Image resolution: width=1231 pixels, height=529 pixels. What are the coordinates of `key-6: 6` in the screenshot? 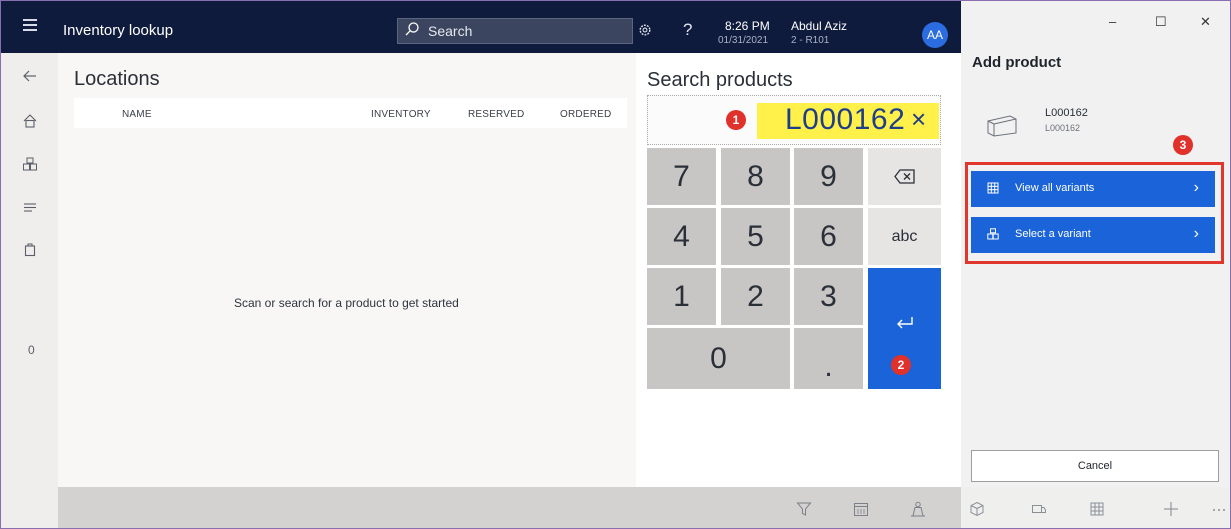 It's located at (828, 236).